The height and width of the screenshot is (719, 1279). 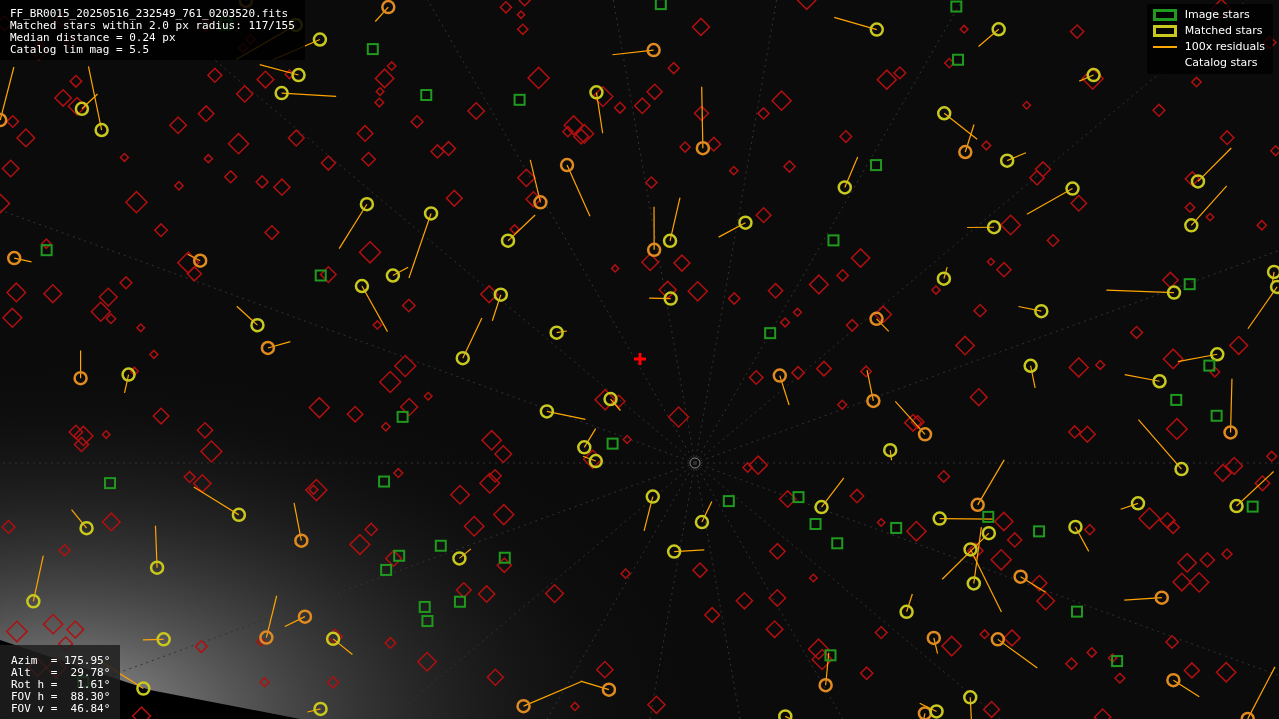 What do you see at coordinates (61, 673) in the screenshot?
I see `pointing-text: Alt = 29.78°` at bounding box center [61, 673].